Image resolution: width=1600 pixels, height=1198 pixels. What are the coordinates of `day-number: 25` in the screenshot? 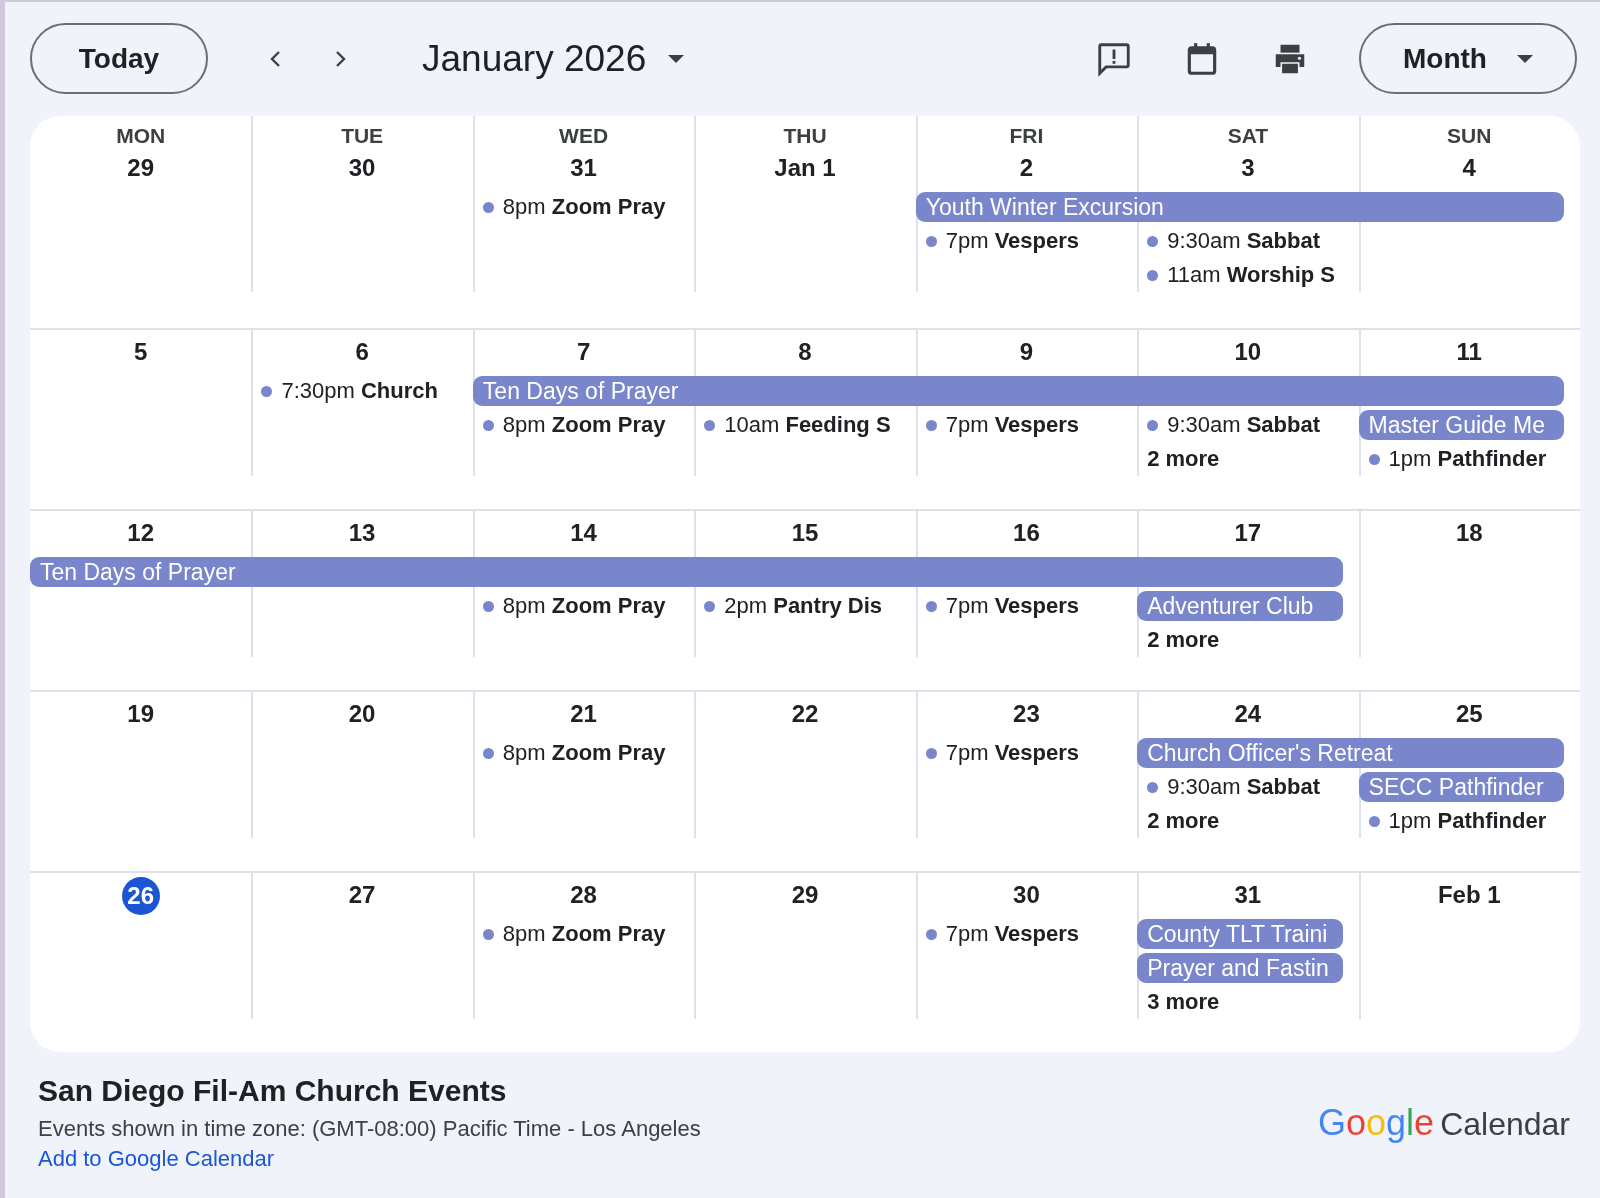 It's located at (1469, 714).